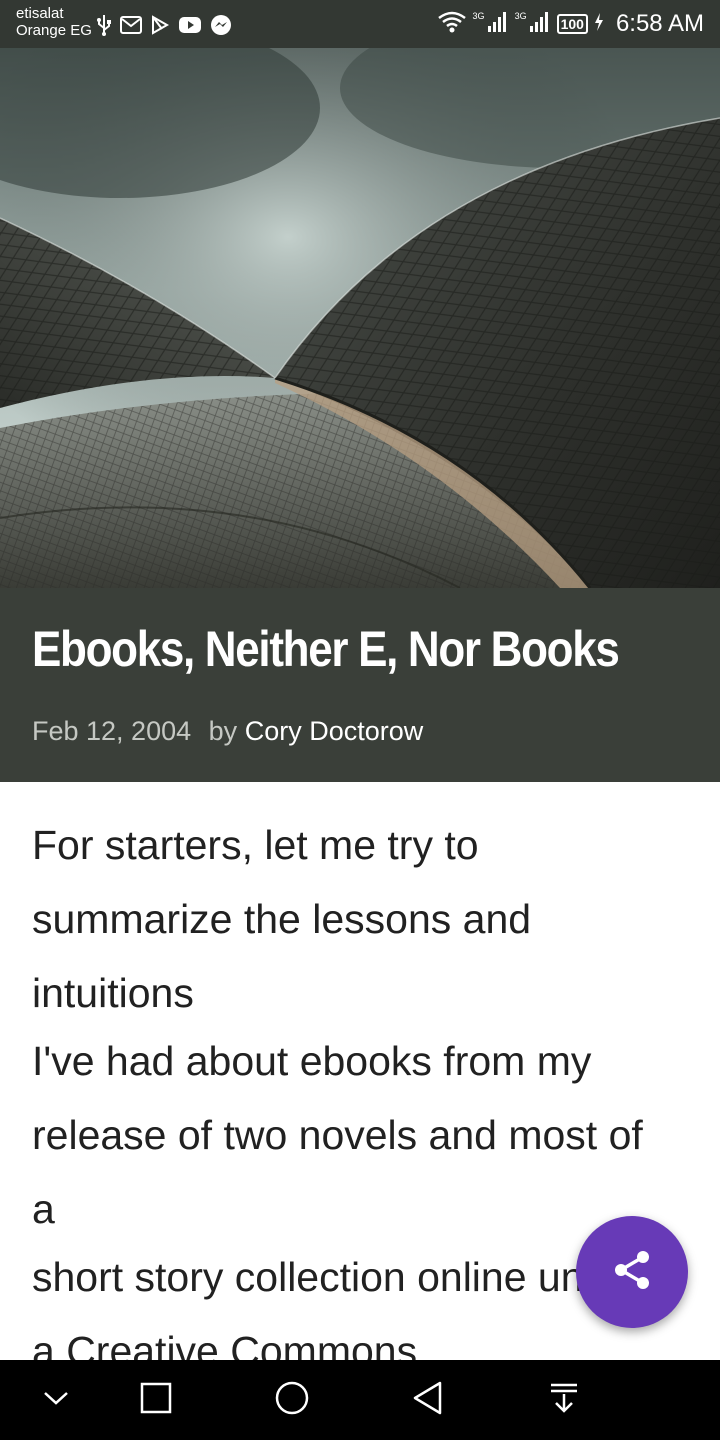  I want to click on status-bar: etisalat Orange EG 3G 3G 100 6:58 AM, so click(360, 24).